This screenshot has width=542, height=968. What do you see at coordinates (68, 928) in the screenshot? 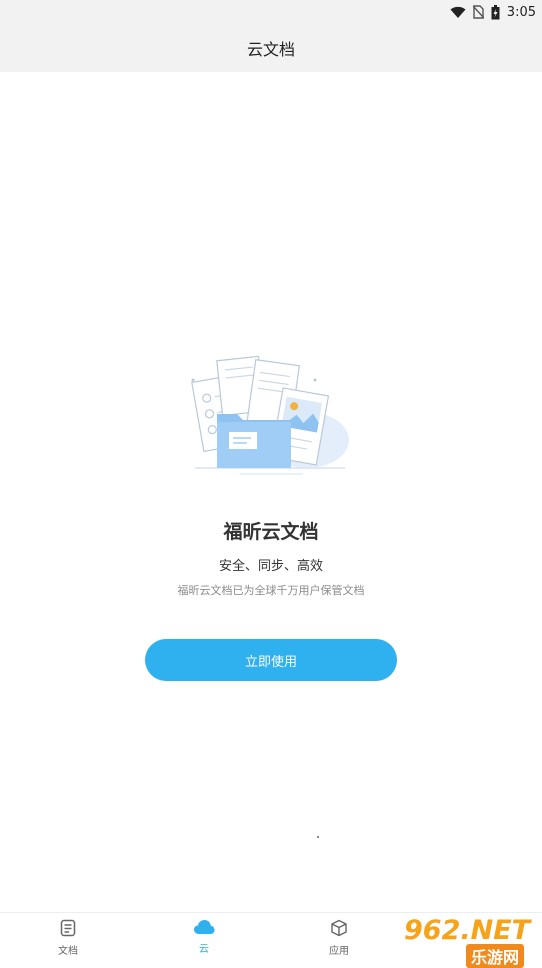
I see `document-icon` at bounding box center [68, 928].